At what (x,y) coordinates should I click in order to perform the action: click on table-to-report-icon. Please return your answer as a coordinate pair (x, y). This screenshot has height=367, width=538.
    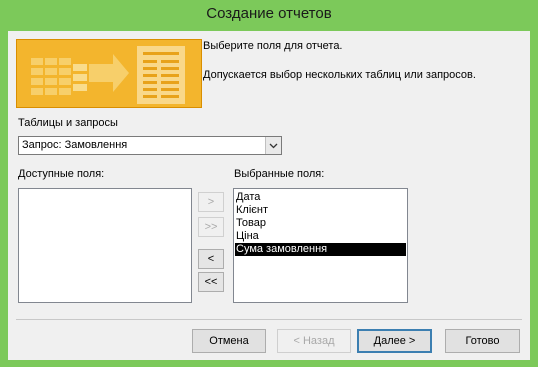
    Looking at the image, I should click on (109, 73).